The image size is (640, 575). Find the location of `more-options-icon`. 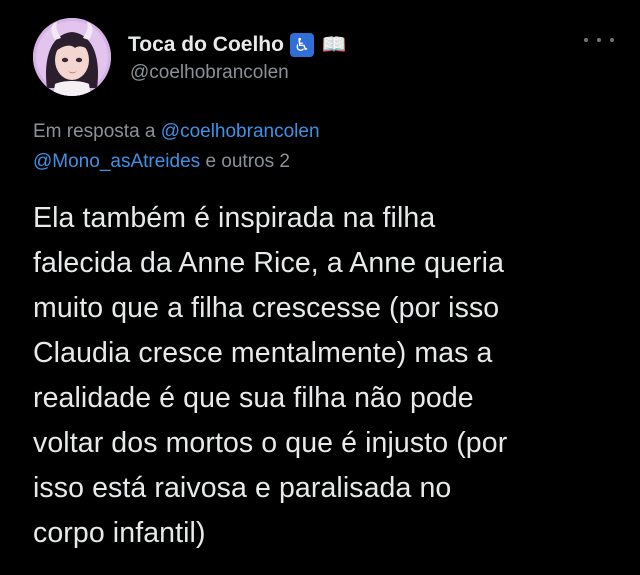

more-options-icon is located at coordinates (599, 40).